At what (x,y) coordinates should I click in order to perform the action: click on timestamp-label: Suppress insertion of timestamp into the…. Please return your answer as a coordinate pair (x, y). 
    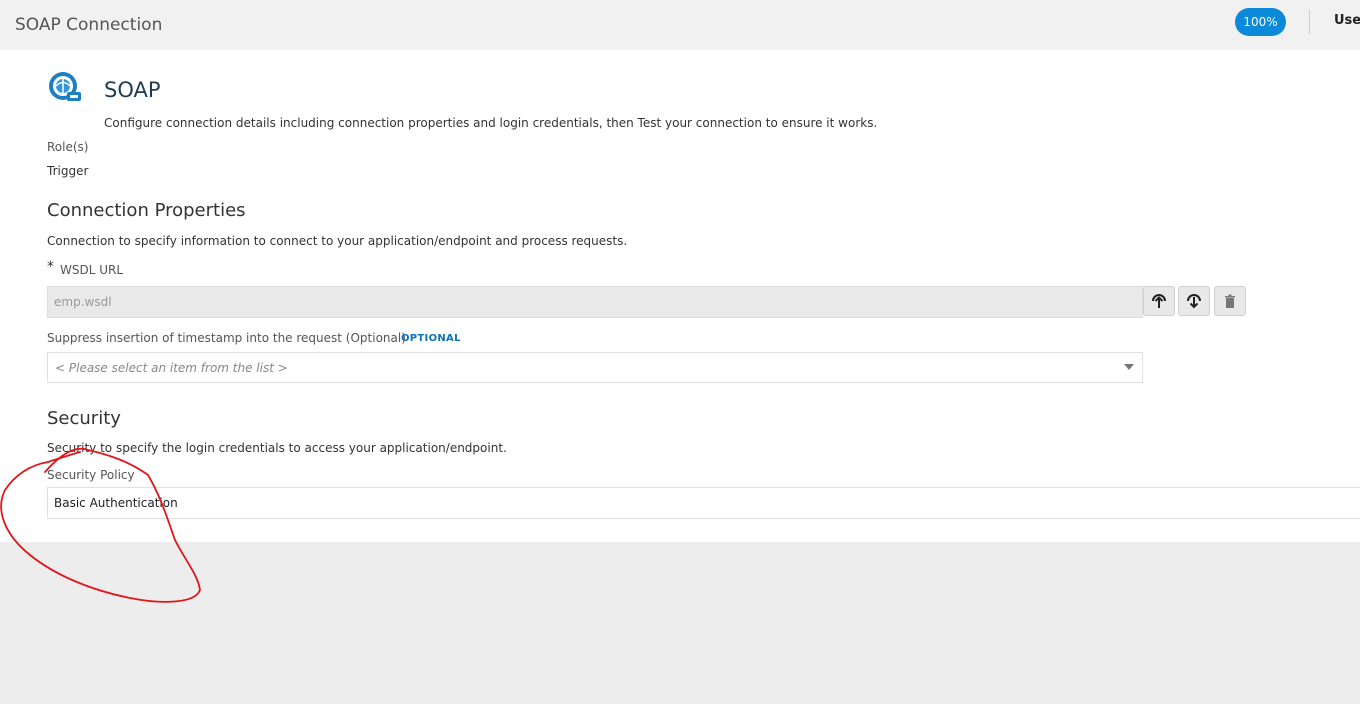
    Looking at the image, I should click on (226, 338).